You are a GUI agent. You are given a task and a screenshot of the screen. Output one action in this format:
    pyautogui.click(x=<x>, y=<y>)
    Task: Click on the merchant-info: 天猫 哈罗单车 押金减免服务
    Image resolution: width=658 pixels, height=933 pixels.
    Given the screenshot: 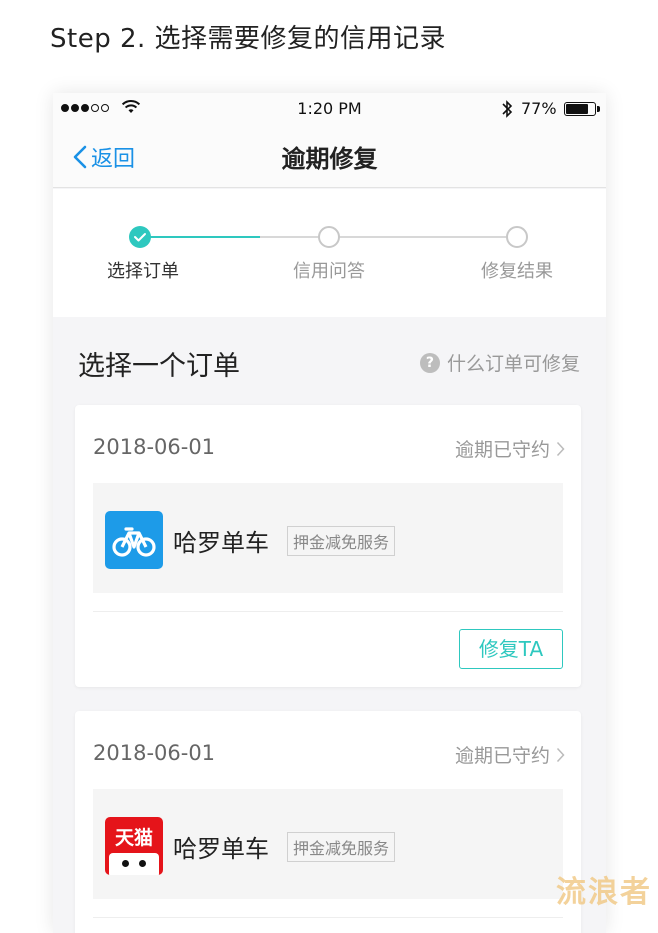 What is the action you would take?
    pyautogui.click(x=328, y=844)
    